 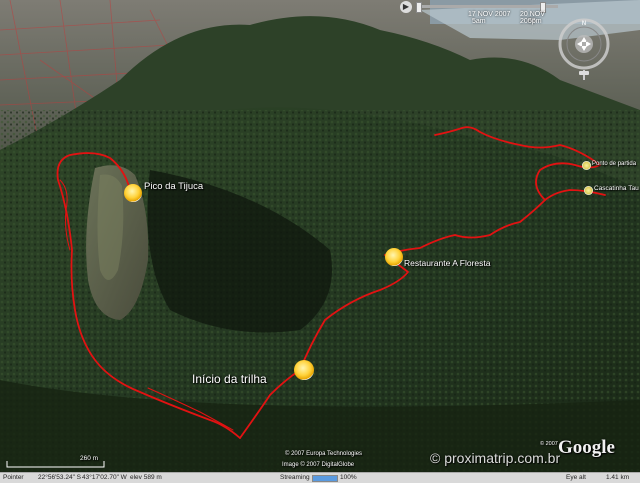 What do you see at coordinates (549, 444) in the screenshot?
I see `copyright-small: © 2007` at bounding box center [549, 444].